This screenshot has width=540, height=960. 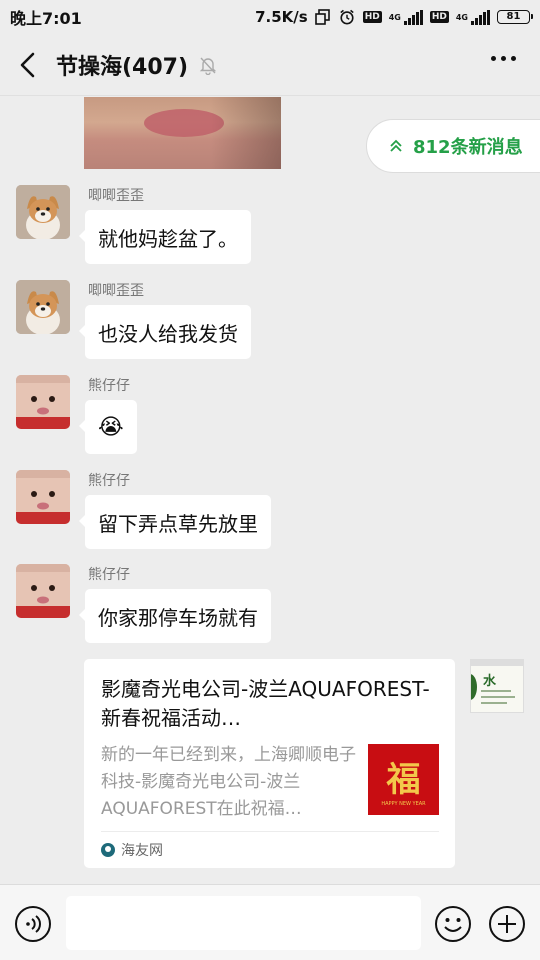 I want to click on status-bar: 晚上7:01 7.5K/s HD 4G HD 4G 81, so click(x=270, y=17).